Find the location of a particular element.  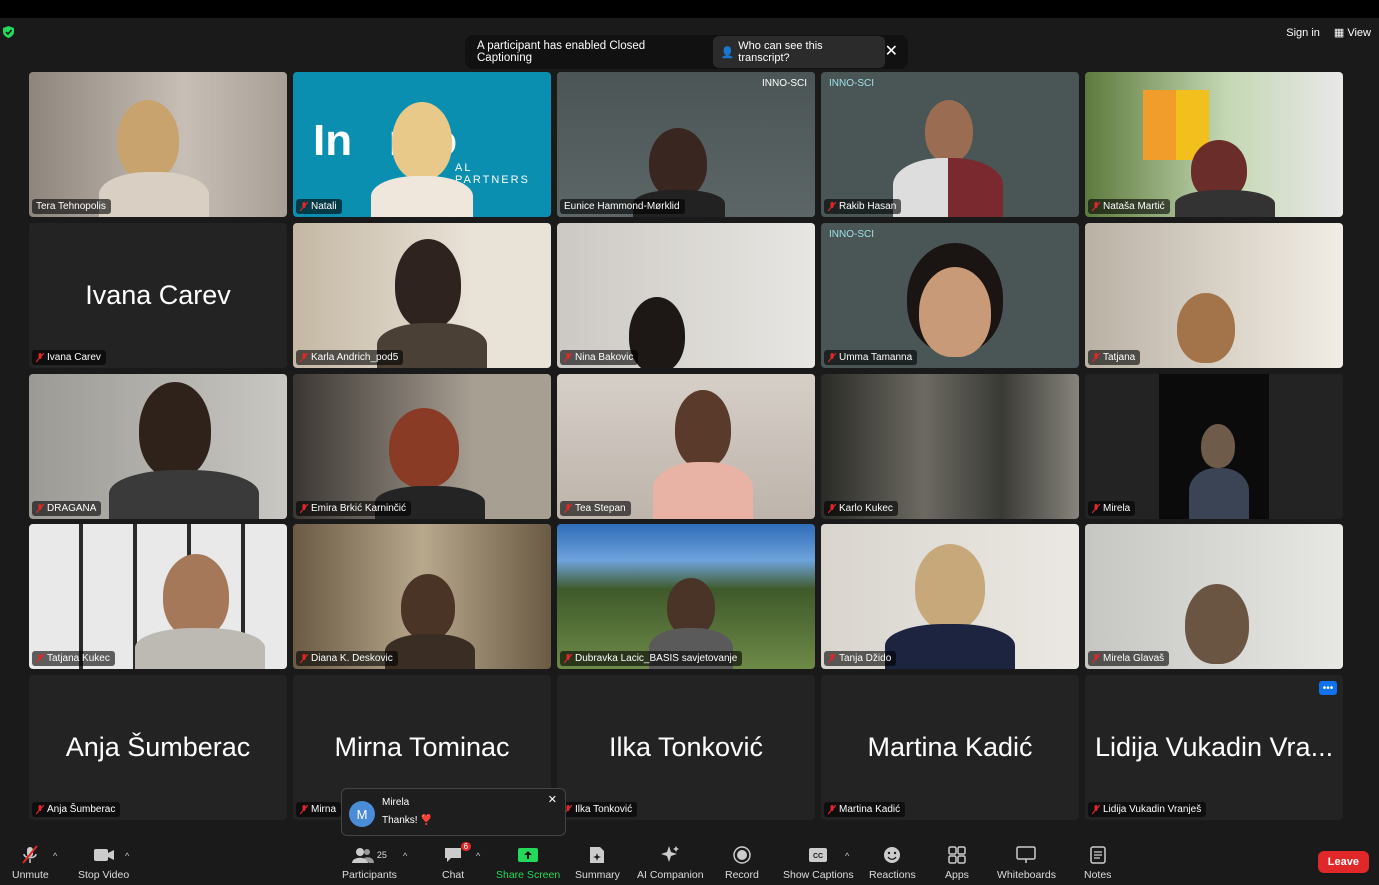

shield-icon is located at coordinates (8, 32).